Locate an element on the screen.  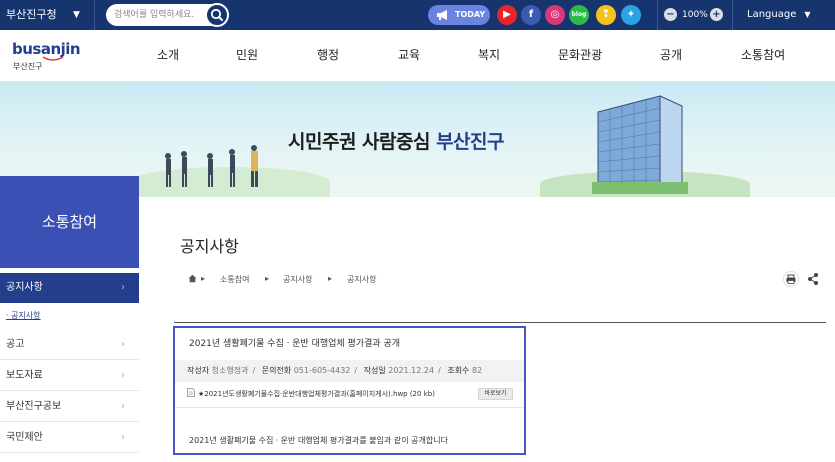
views-value: 82 is located at coordinates (477, 370).